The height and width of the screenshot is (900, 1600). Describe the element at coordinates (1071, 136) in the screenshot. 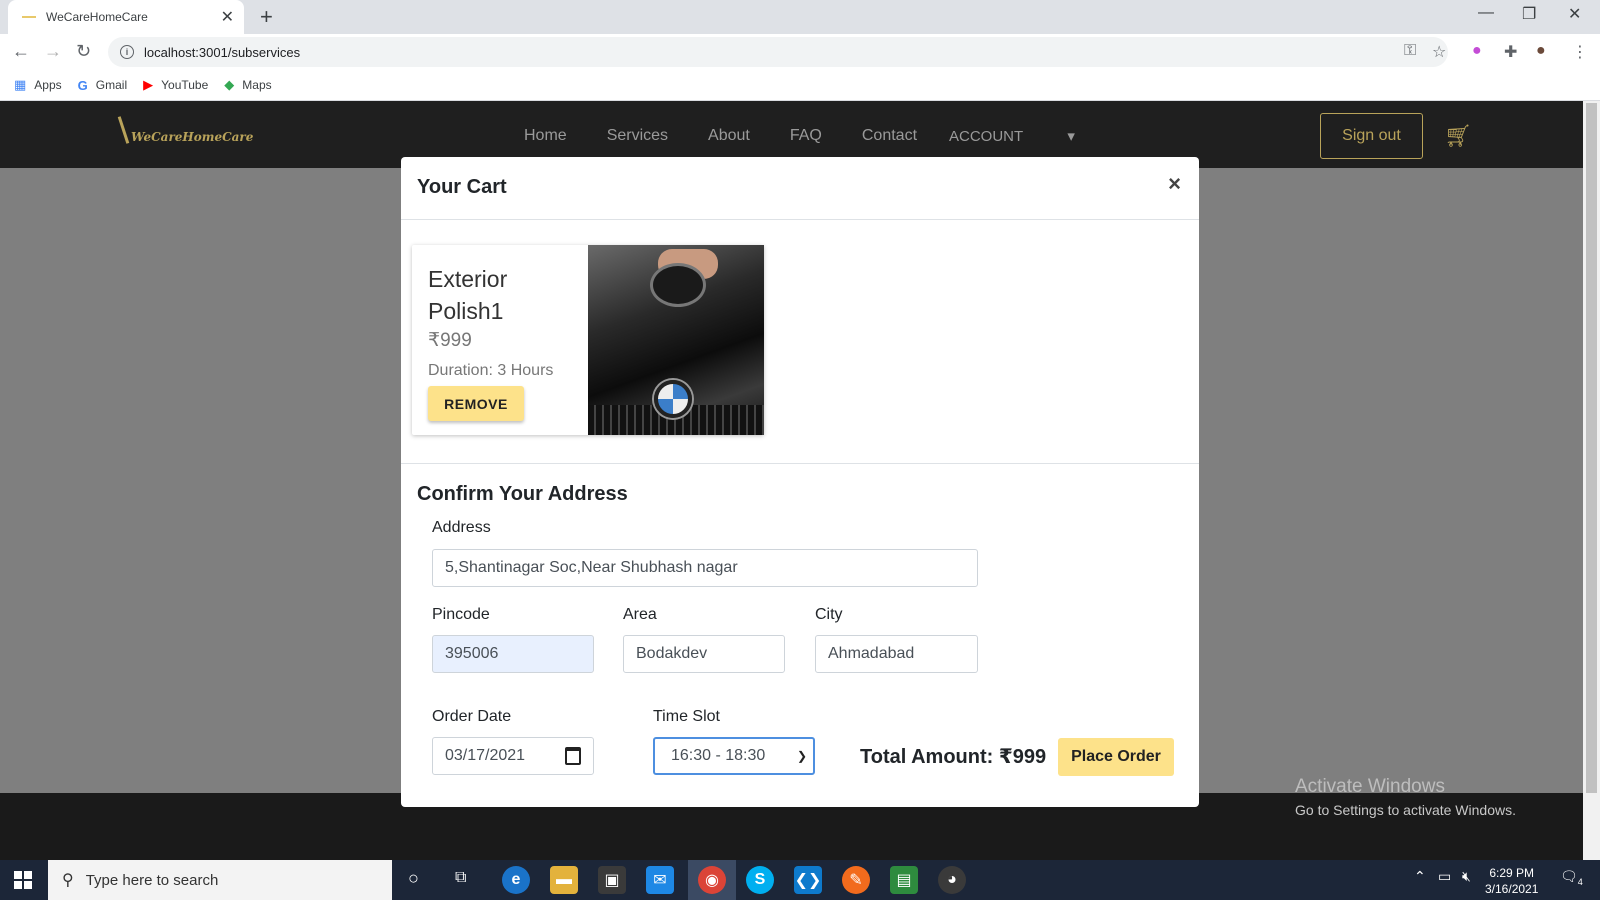

I see `caret-down-icon: ▾` at that location.